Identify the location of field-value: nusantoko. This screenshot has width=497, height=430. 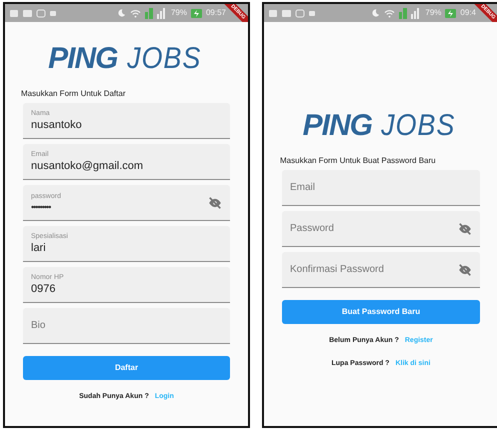
(57, 125).